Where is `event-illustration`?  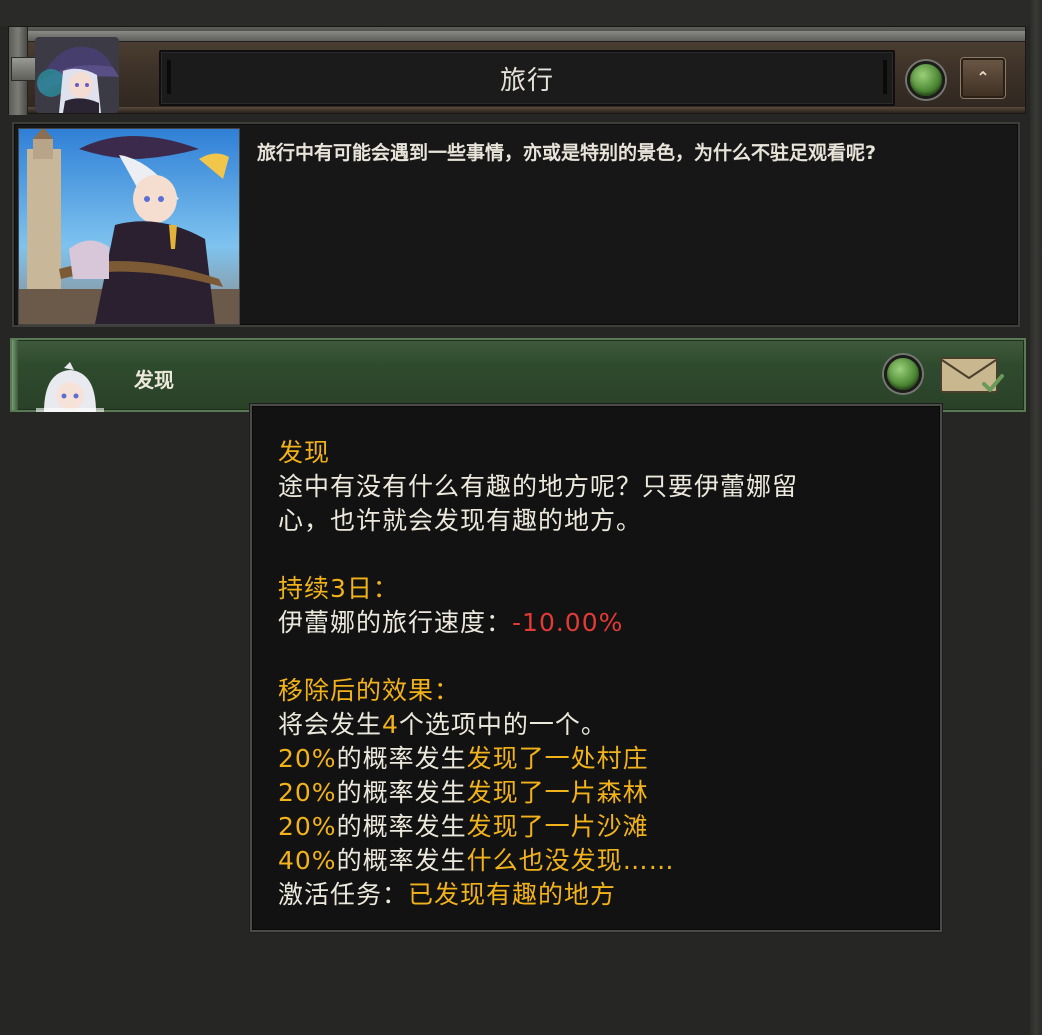 event-illustration is located at coordinates (129, 226).